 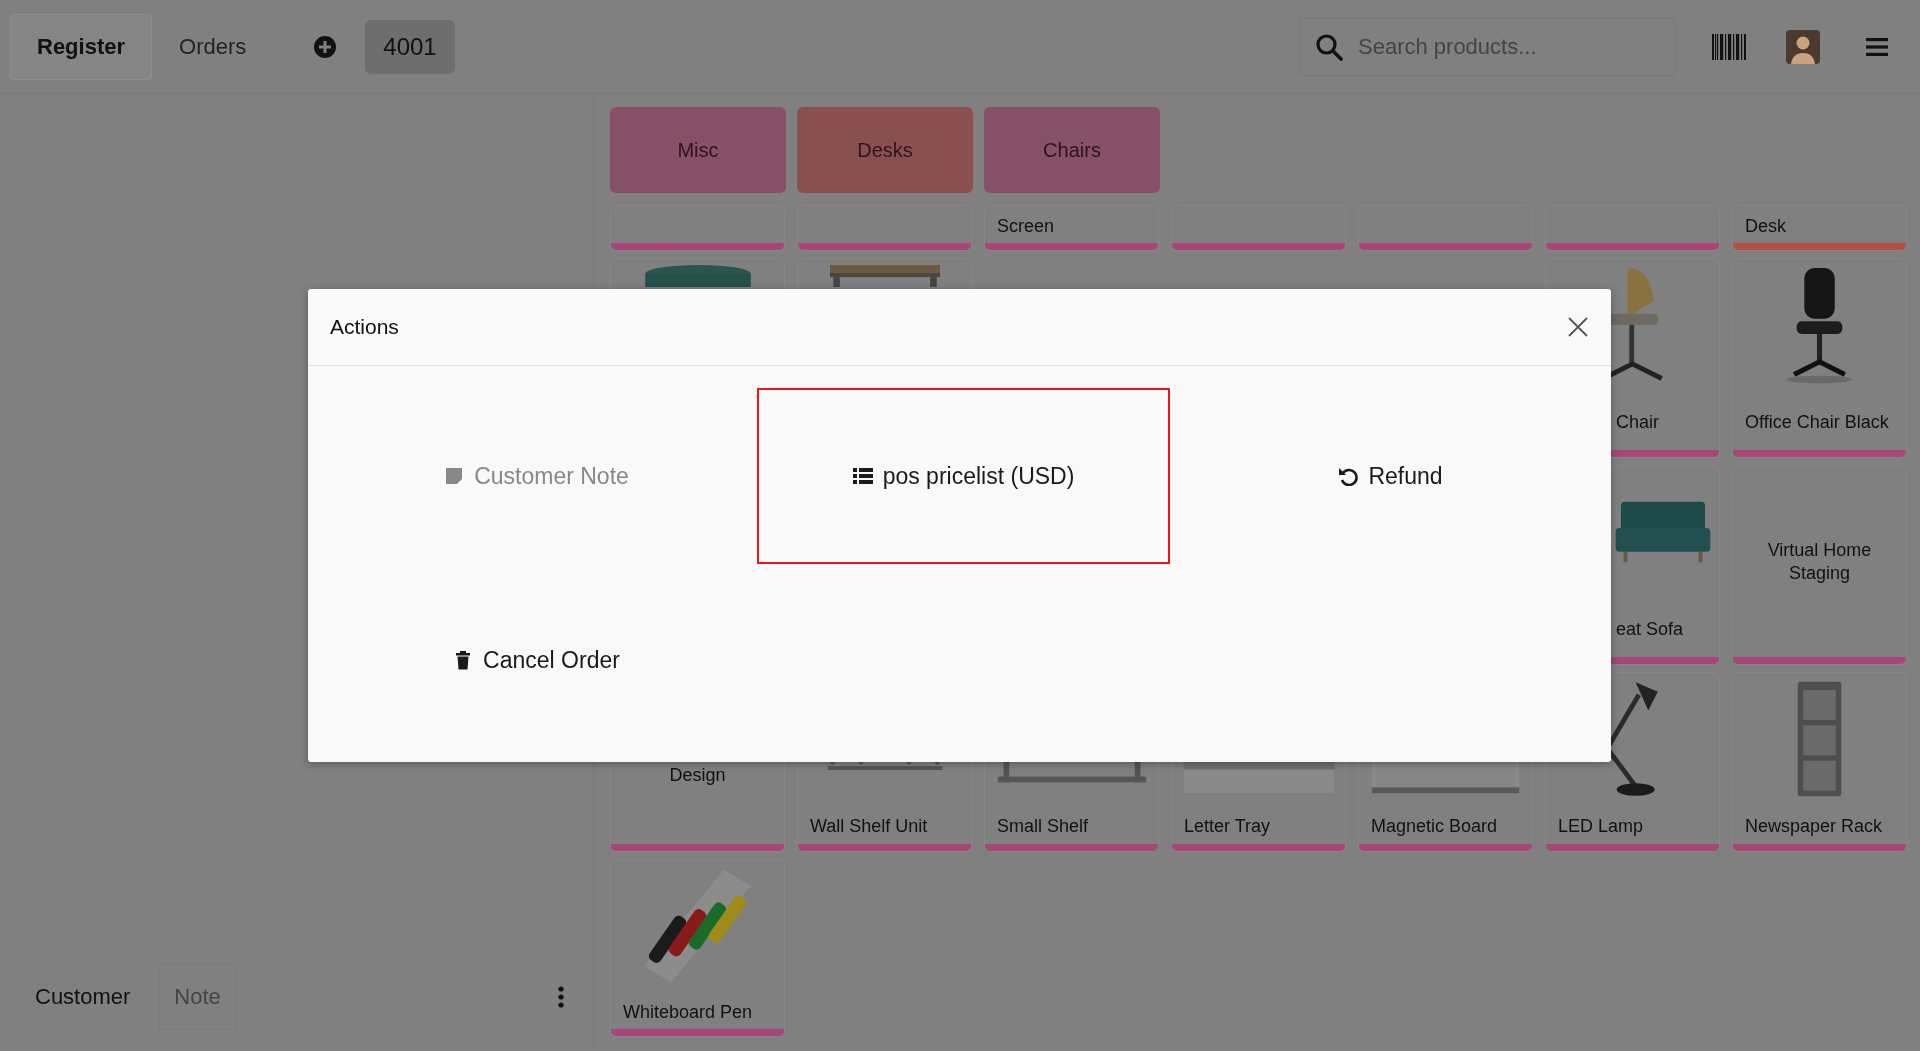 I want to click on nav-tab: Orders, so click(x=213, y=46).